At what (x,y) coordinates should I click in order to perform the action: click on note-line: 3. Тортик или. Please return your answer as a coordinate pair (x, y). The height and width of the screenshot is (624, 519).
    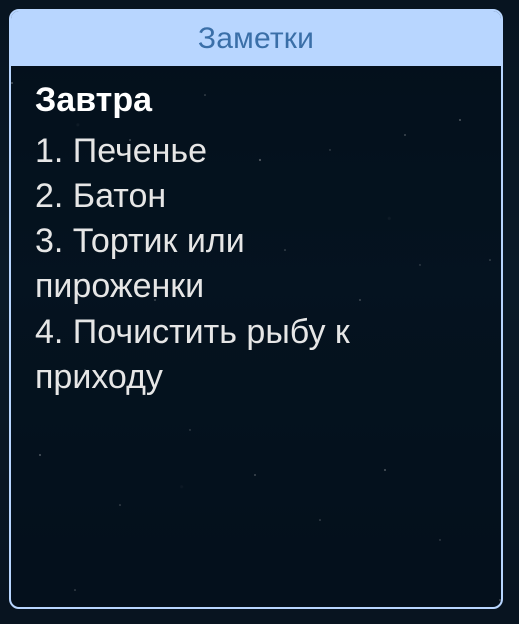
    Looking at the image, I should click on (140, 241).